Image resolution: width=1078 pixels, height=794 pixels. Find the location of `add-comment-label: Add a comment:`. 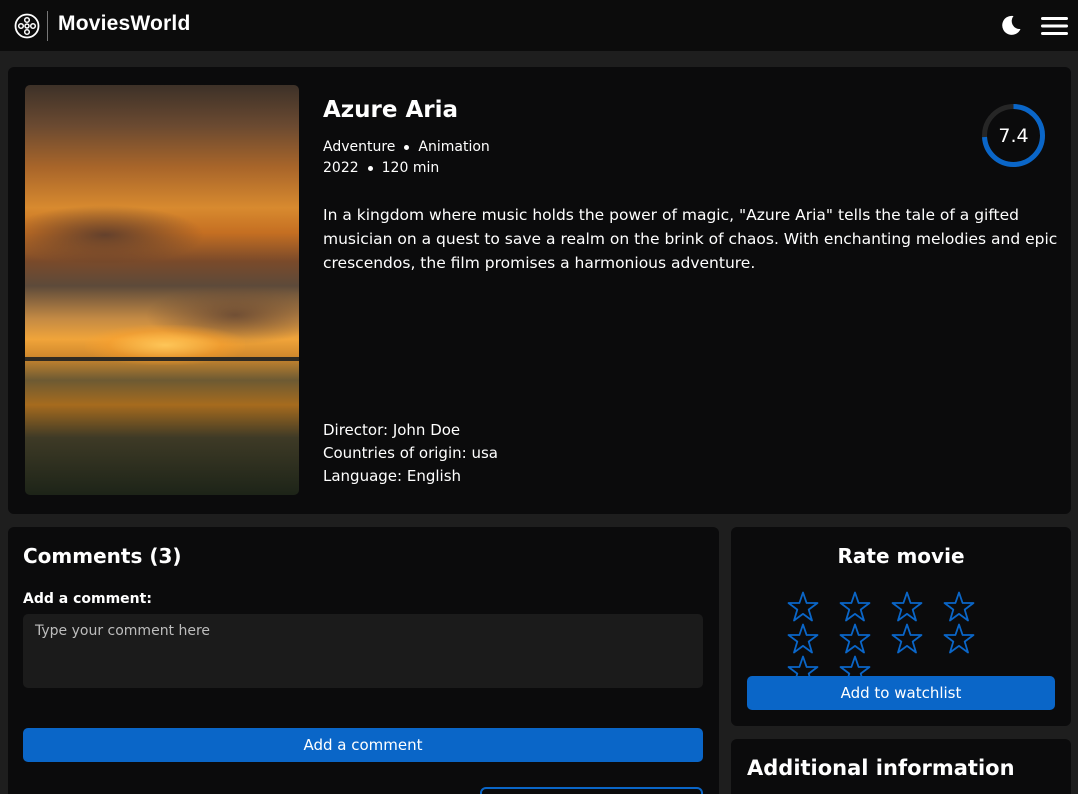

add-comment-label: Add a comment: is located at coordinates (87, 599).